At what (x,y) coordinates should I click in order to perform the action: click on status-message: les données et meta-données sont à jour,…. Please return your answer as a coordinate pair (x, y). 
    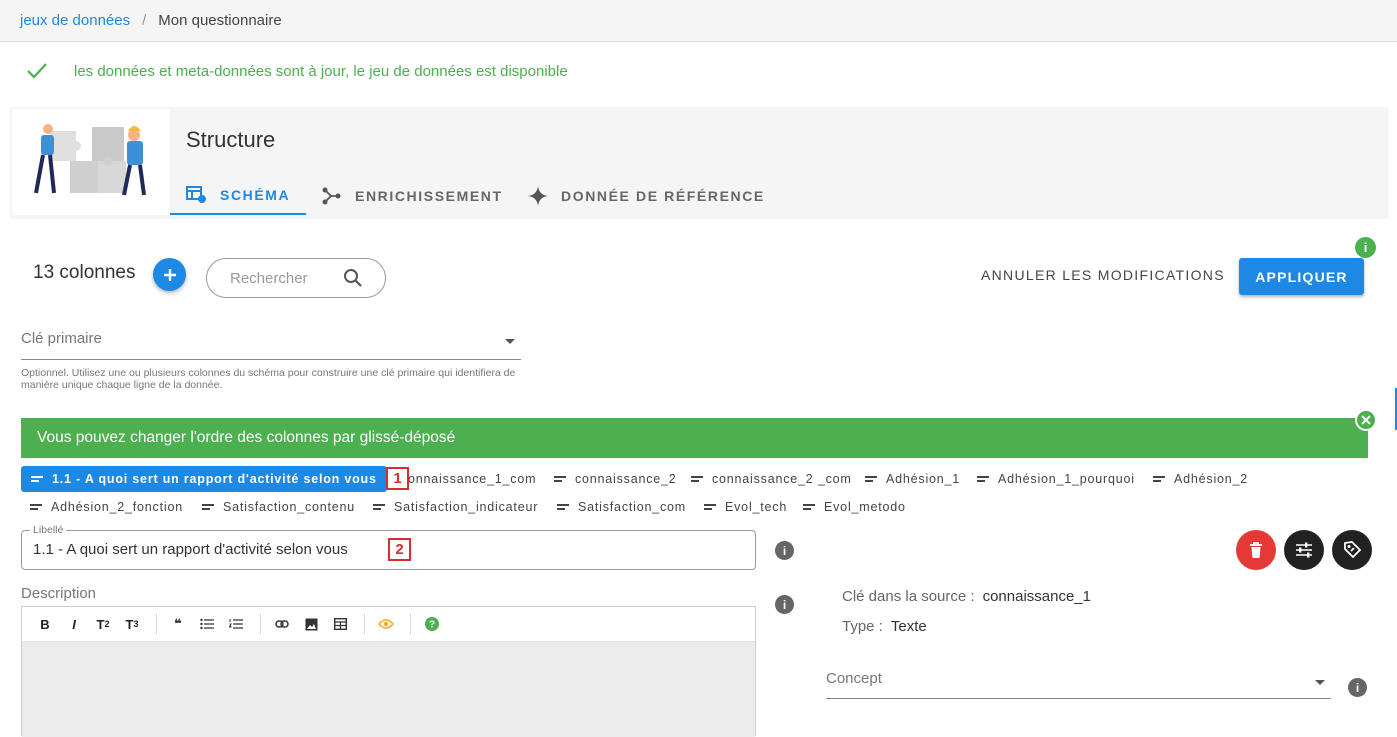
    Looking at the image, I should click on (297, 71).